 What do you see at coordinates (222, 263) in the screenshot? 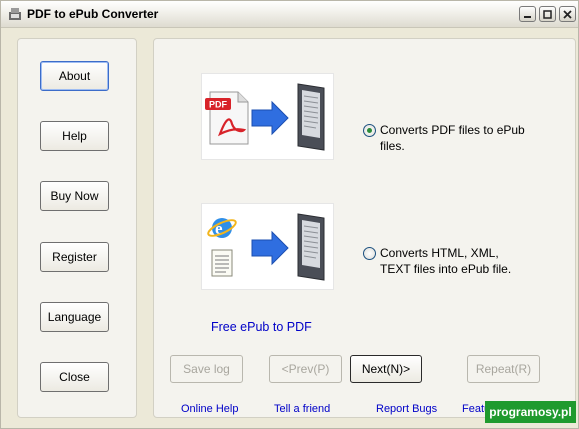
I see `text-document-icon` at bounding box center [222, 263].